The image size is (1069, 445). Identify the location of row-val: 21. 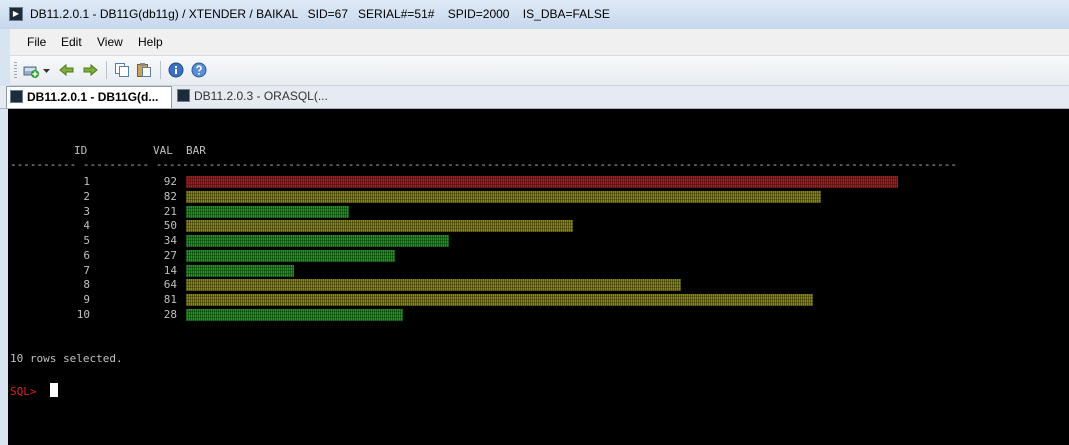
(170, 211).